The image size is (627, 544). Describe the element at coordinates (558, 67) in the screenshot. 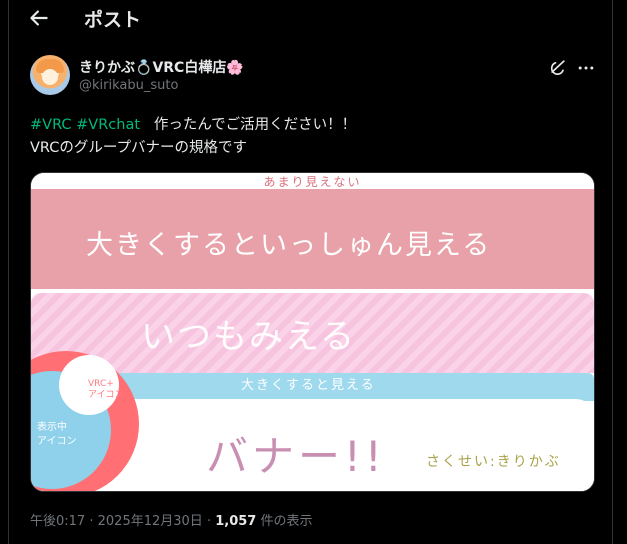

I see `grok-icon` at that location.